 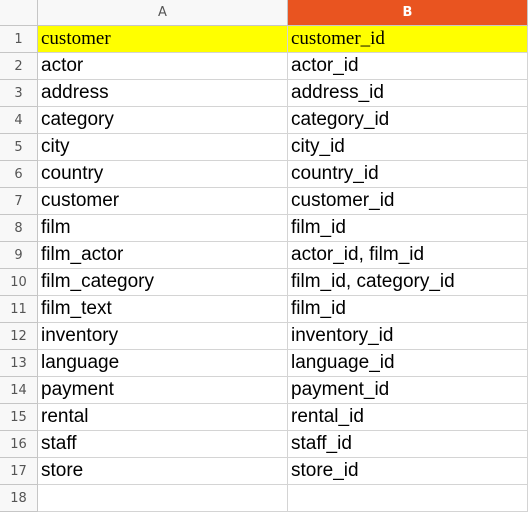 What do you see at coordinates (19, 39) in the screenshot?
I see `row-header: 1` at bounding box center [19, 39].